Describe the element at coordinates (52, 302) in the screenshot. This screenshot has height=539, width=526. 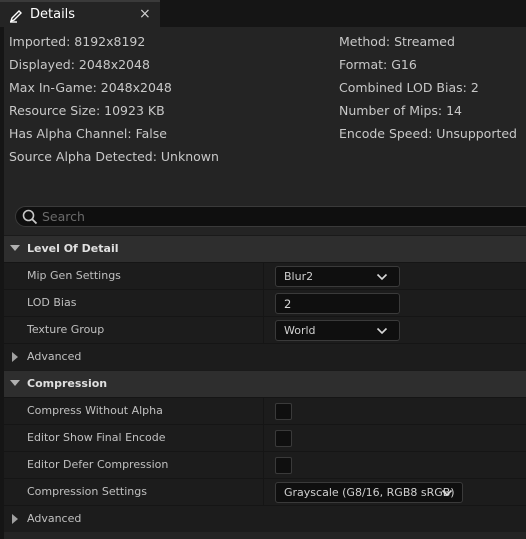
I see `property-label: LOD Bias` at that location.